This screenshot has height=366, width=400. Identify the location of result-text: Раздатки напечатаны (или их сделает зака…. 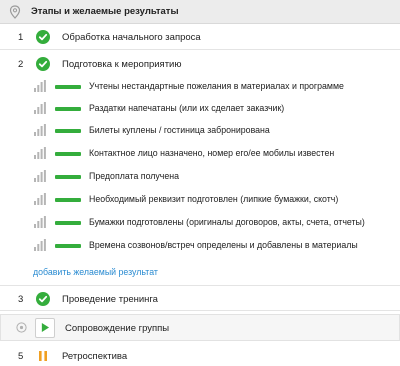
(186, 108).